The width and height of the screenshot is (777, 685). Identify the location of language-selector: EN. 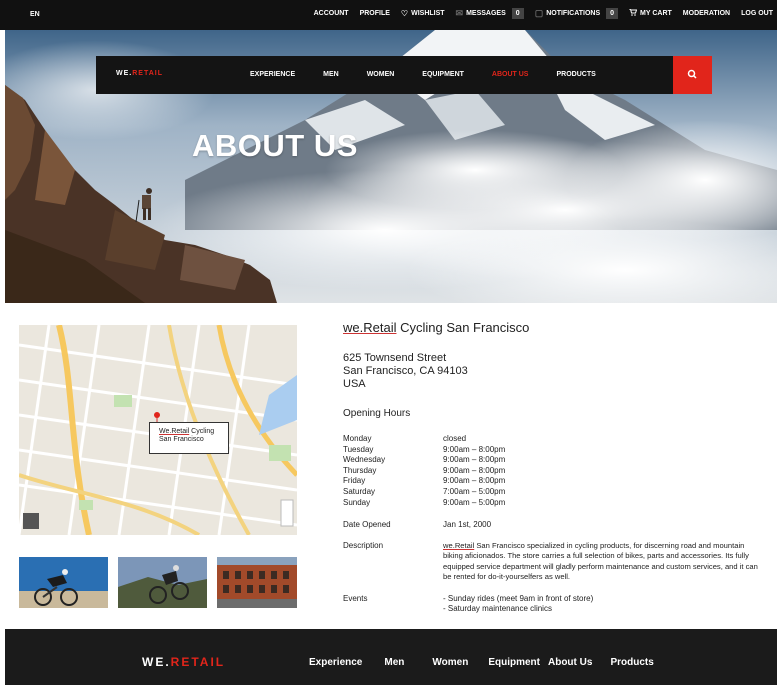
(35, 14).